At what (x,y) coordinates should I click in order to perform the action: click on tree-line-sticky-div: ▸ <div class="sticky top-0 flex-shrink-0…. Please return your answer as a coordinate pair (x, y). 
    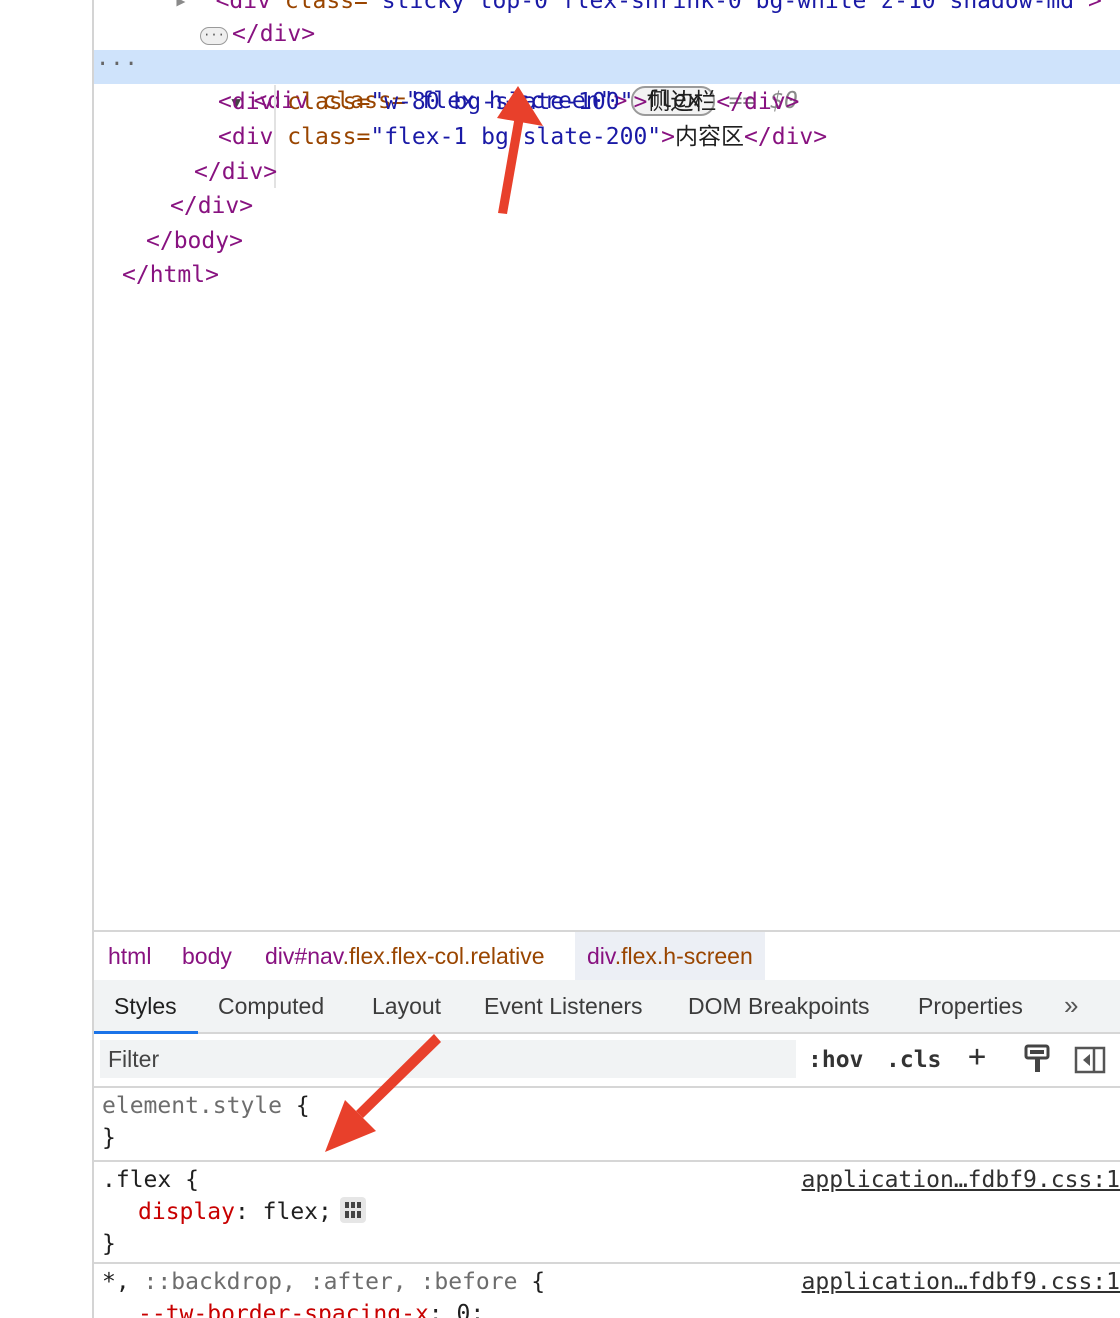
    Looking at the image, I should click on (607, 9).